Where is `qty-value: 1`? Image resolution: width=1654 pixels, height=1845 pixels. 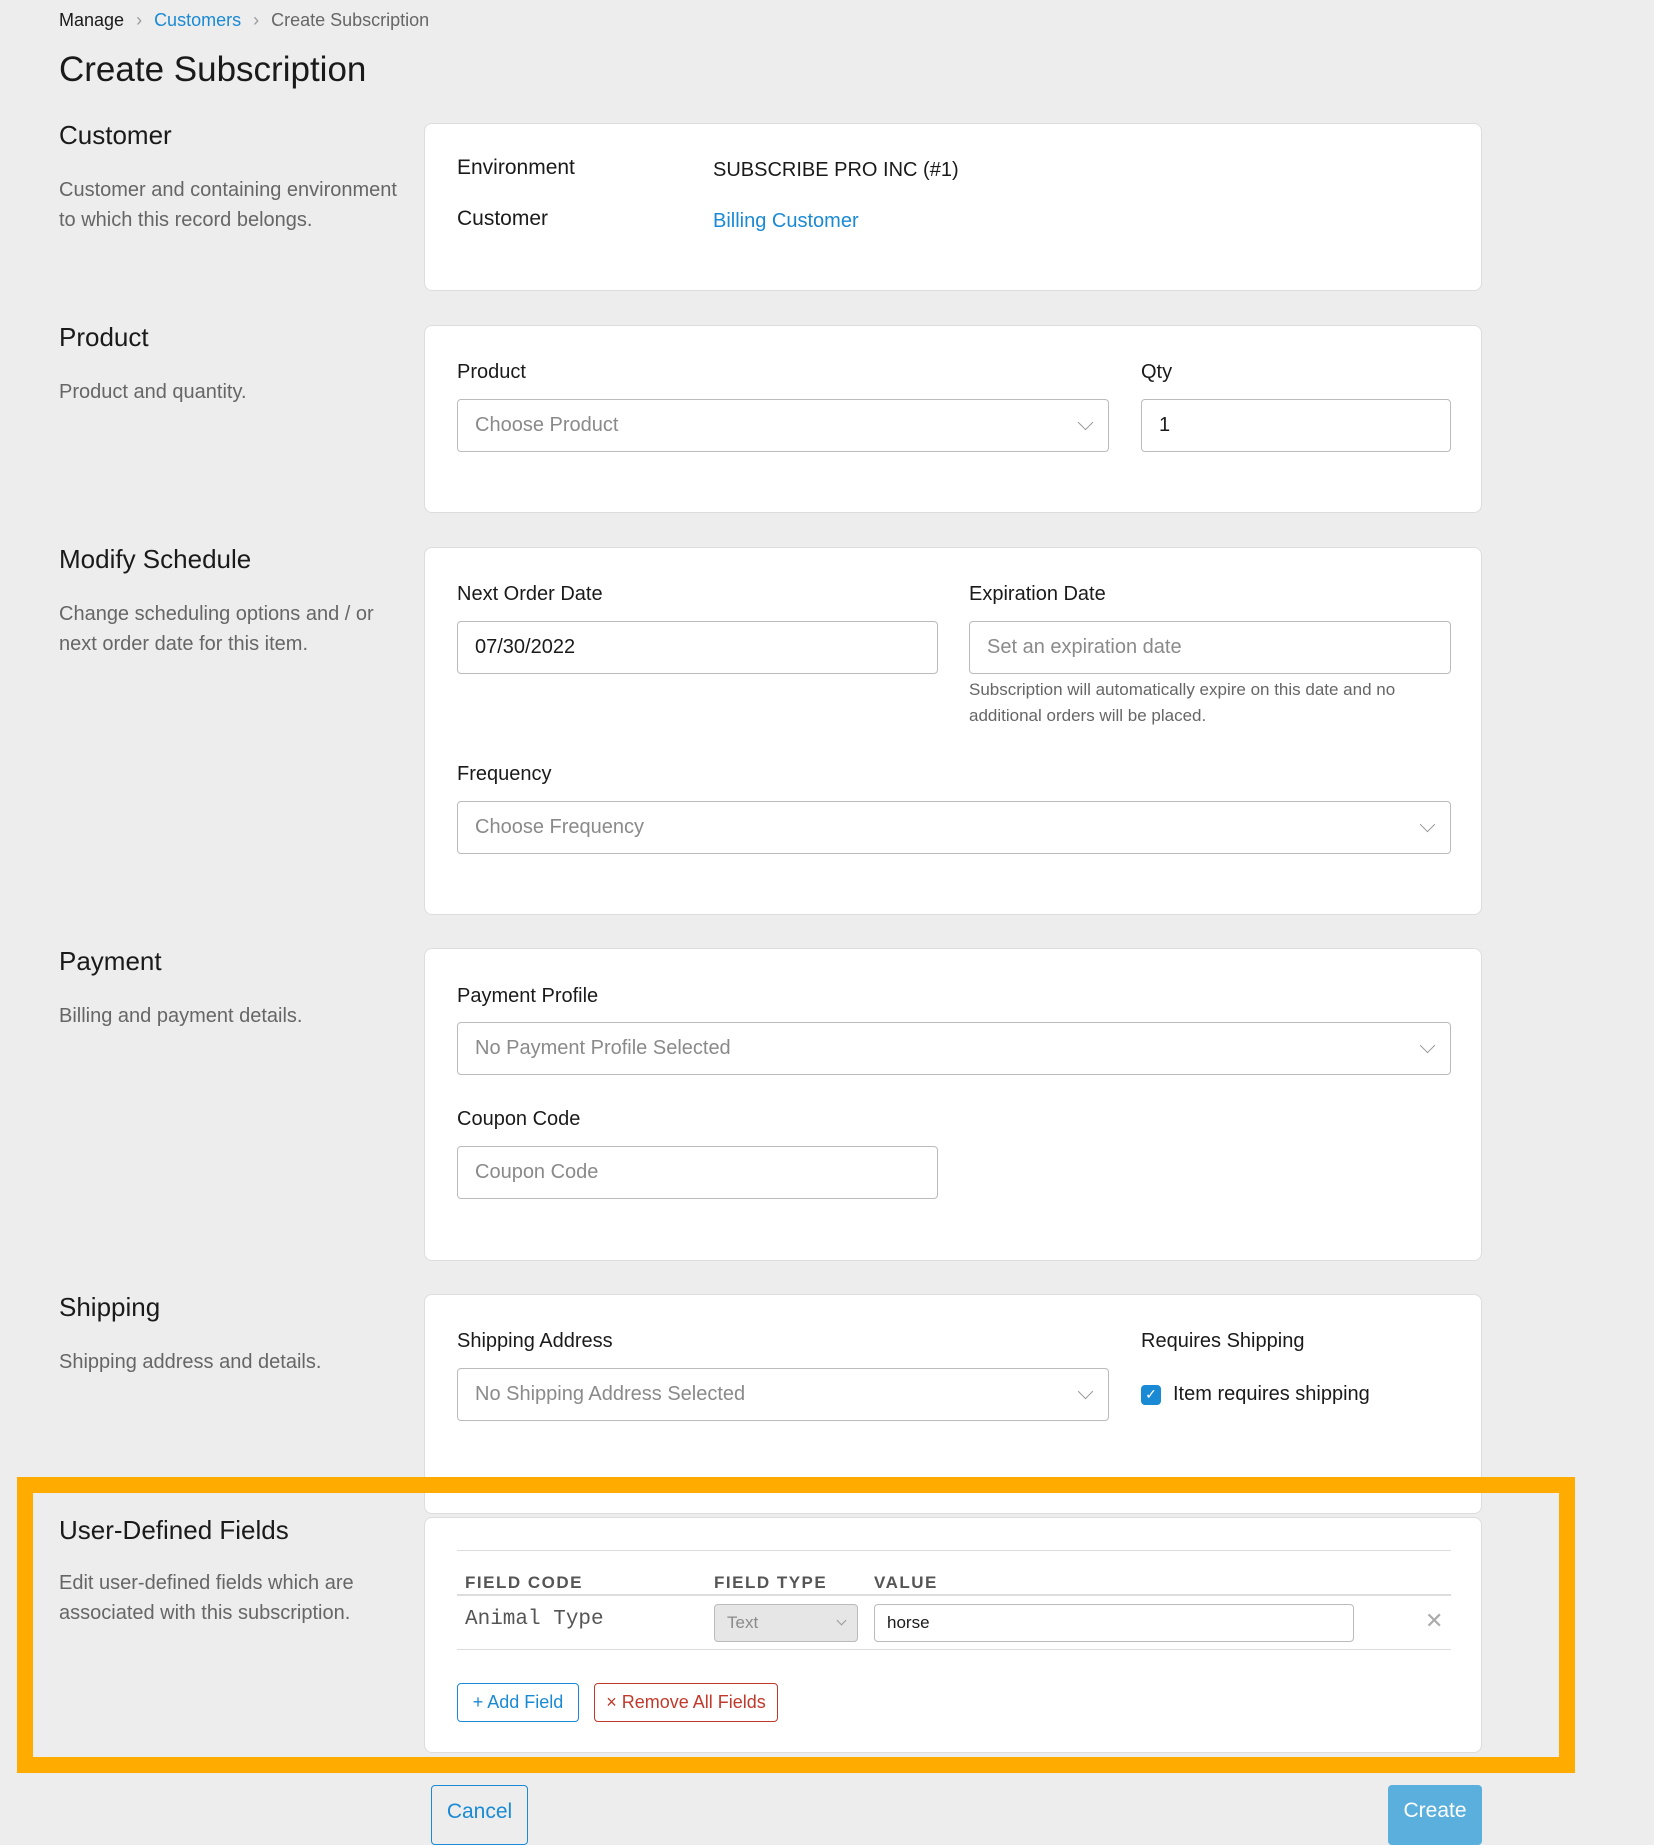 qty-value: 1 is located at coordinates (1165, 425).